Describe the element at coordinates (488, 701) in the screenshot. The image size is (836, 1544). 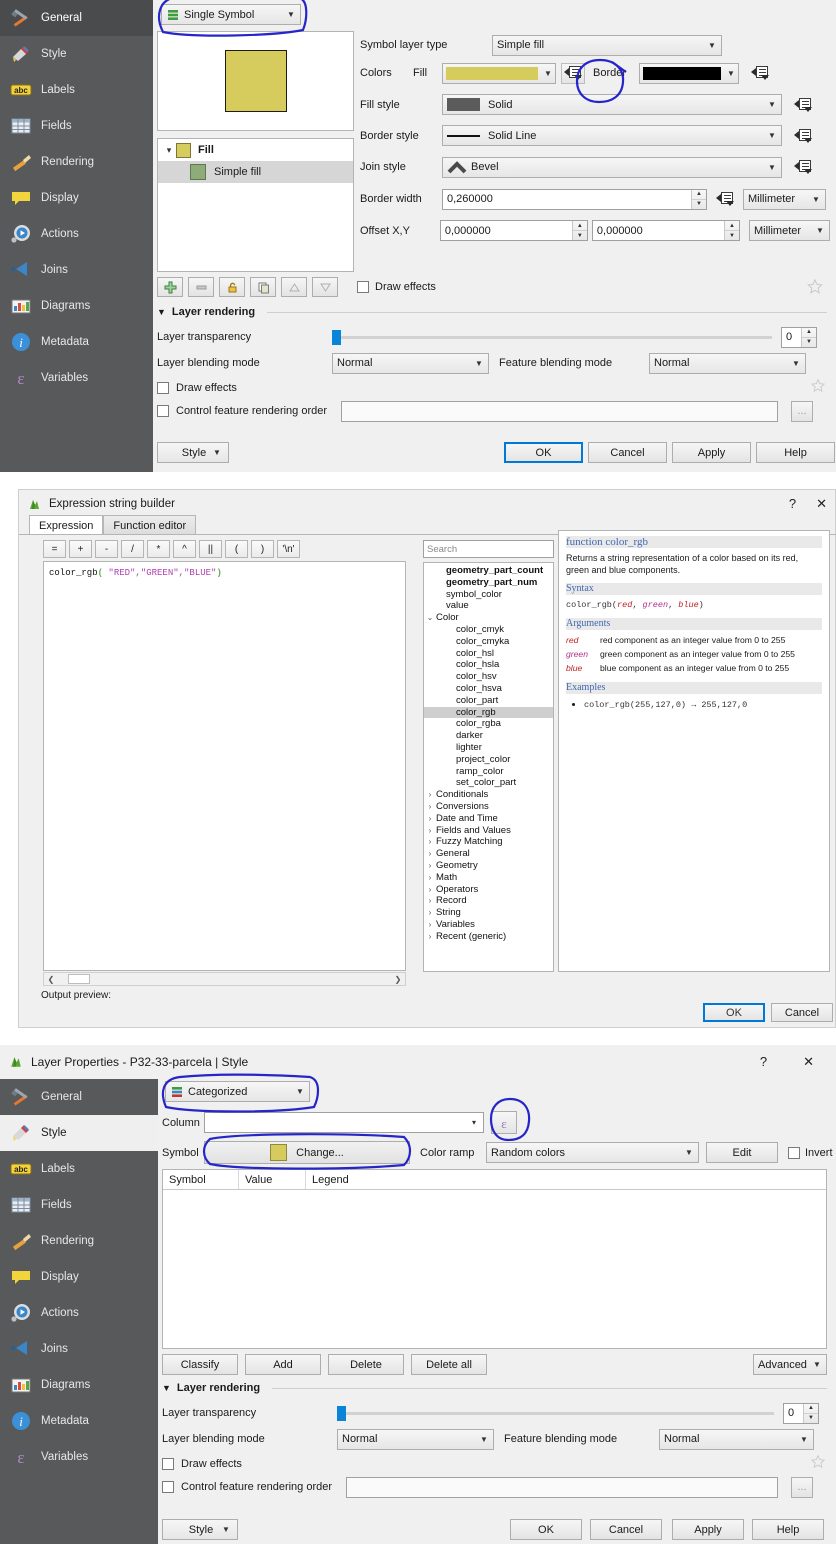
I see `function-tree-item: color_part` at that location.